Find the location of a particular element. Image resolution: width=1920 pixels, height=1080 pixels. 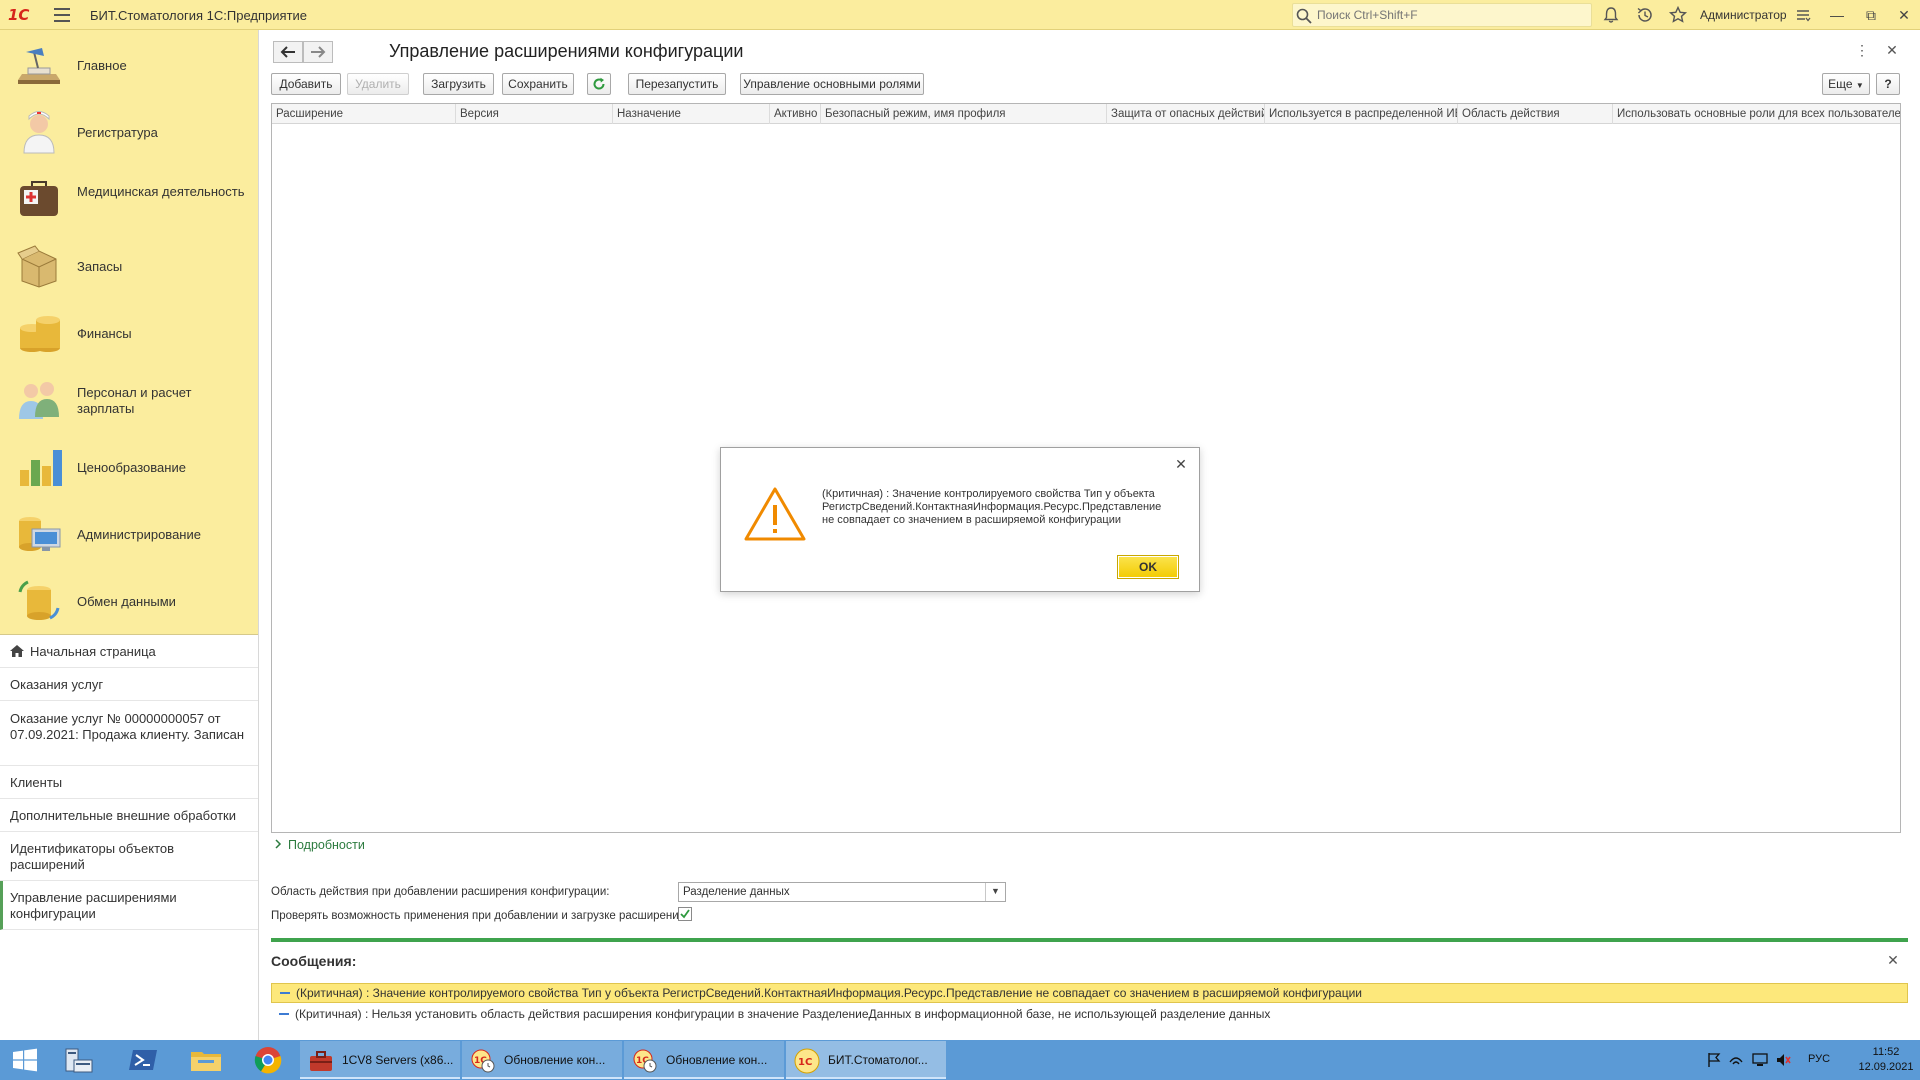

network-icon is located at coordinates (1736, 1060).